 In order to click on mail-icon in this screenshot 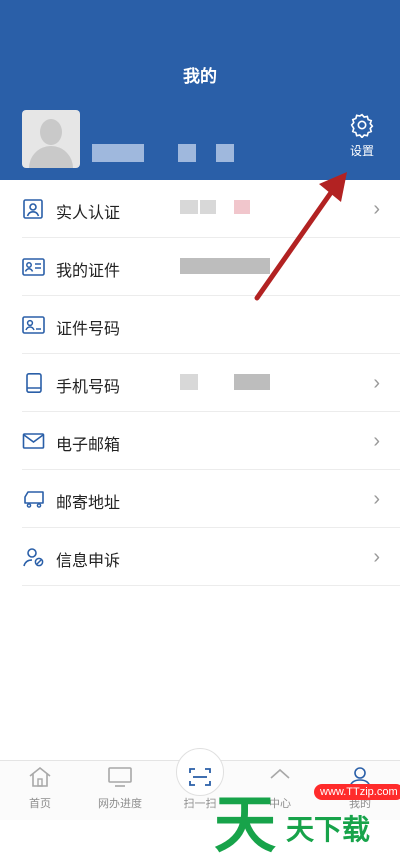, I will do `click(33, 441)`.